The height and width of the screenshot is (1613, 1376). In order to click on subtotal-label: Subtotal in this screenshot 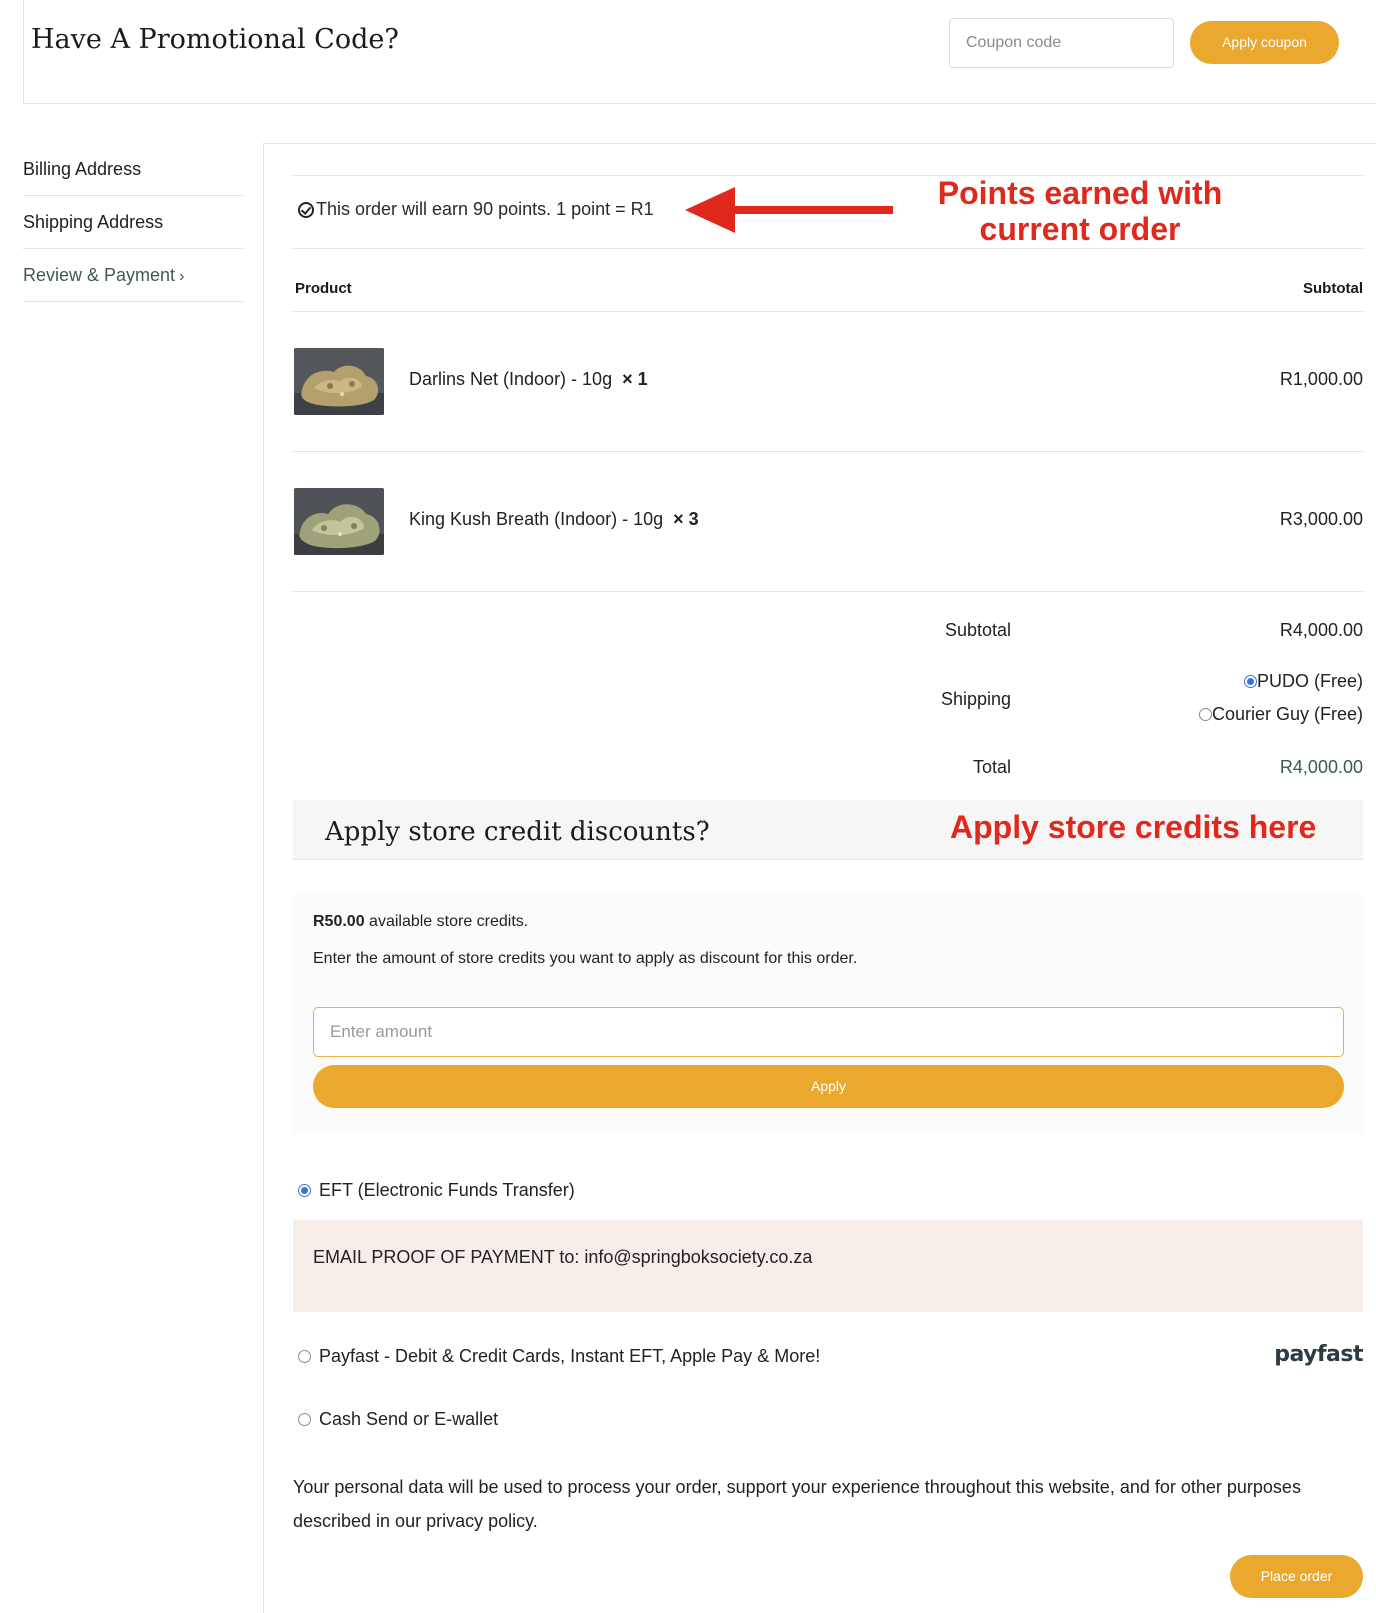, I will do `click(977, 630)`.